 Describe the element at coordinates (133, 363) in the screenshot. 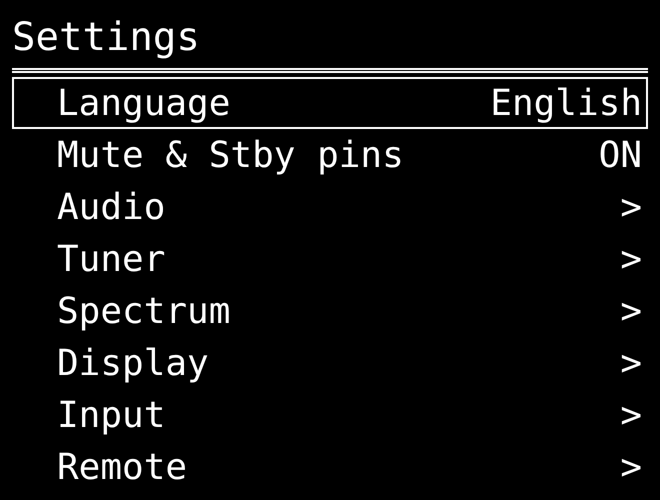

I see `menu-label: Display` at that location.